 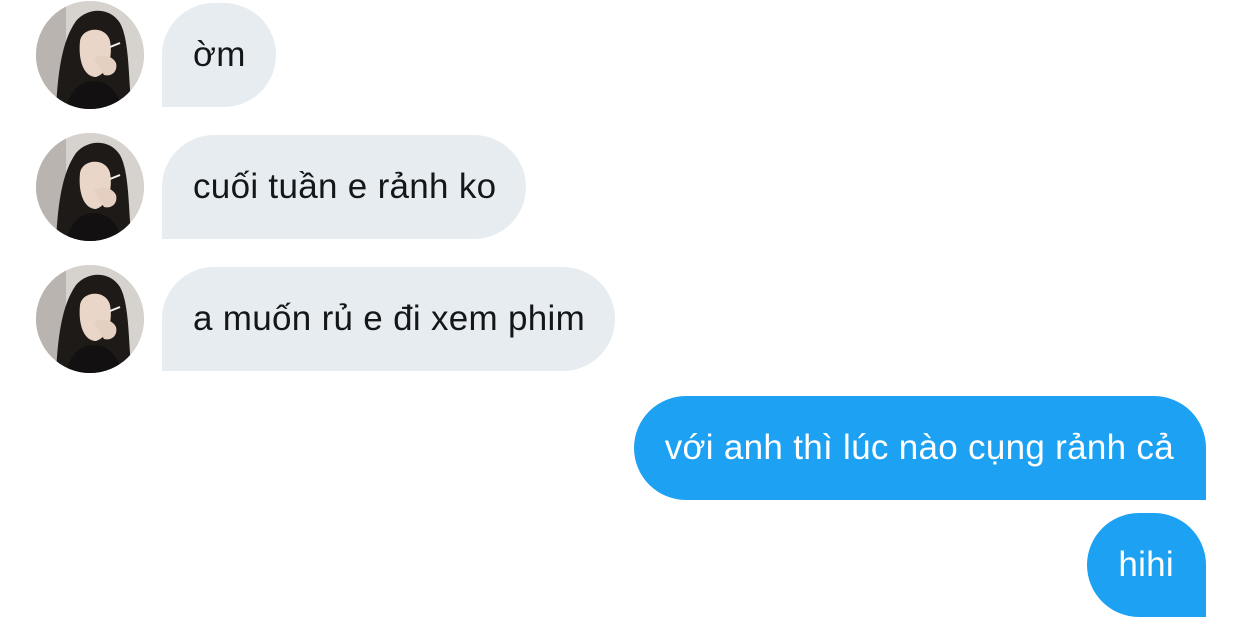 I want to click on message-text: a muốn rủ e đi xem phim, so click(x=389, y=318).